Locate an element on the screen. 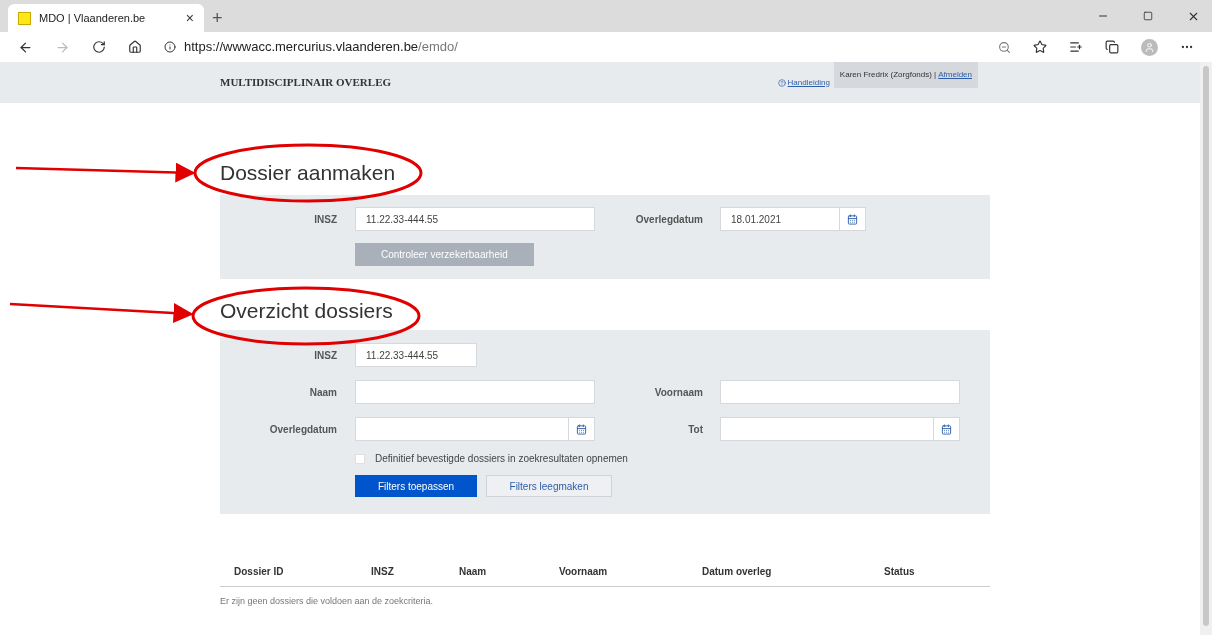  new-tab-button: + is located at coordinates (217, 18).